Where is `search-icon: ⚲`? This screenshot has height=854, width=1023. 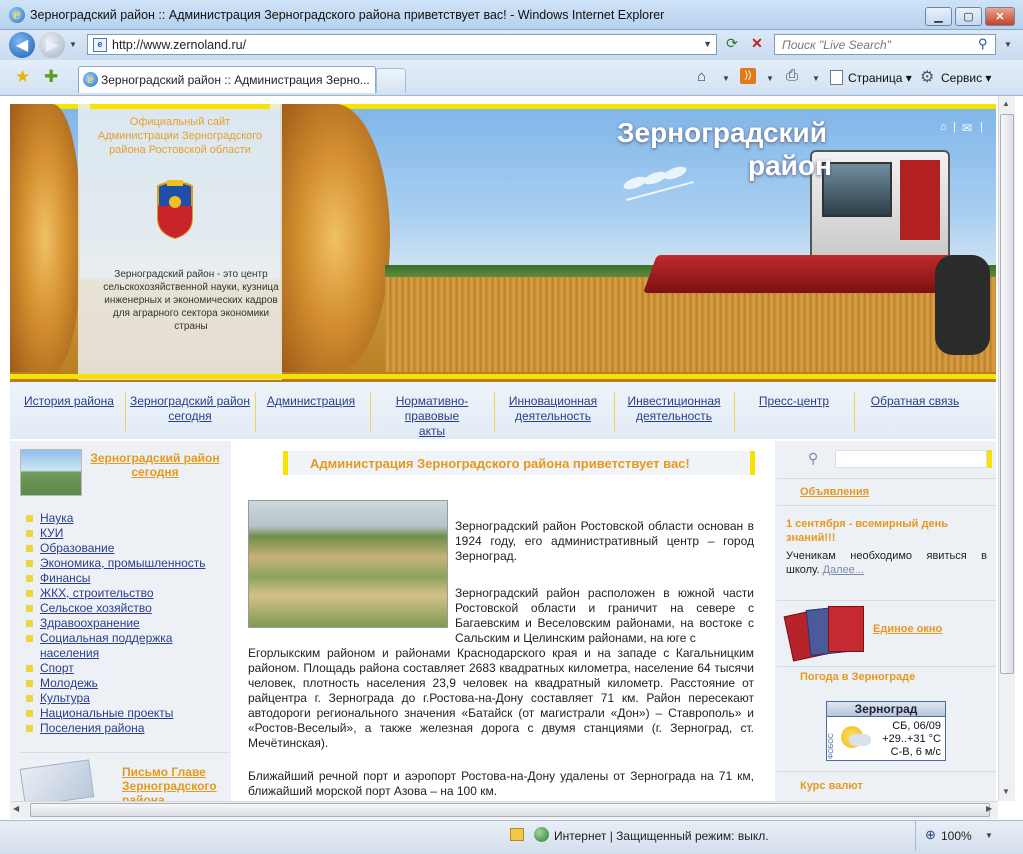
search-icon: ⚲ is located at coordinates (983, 44).